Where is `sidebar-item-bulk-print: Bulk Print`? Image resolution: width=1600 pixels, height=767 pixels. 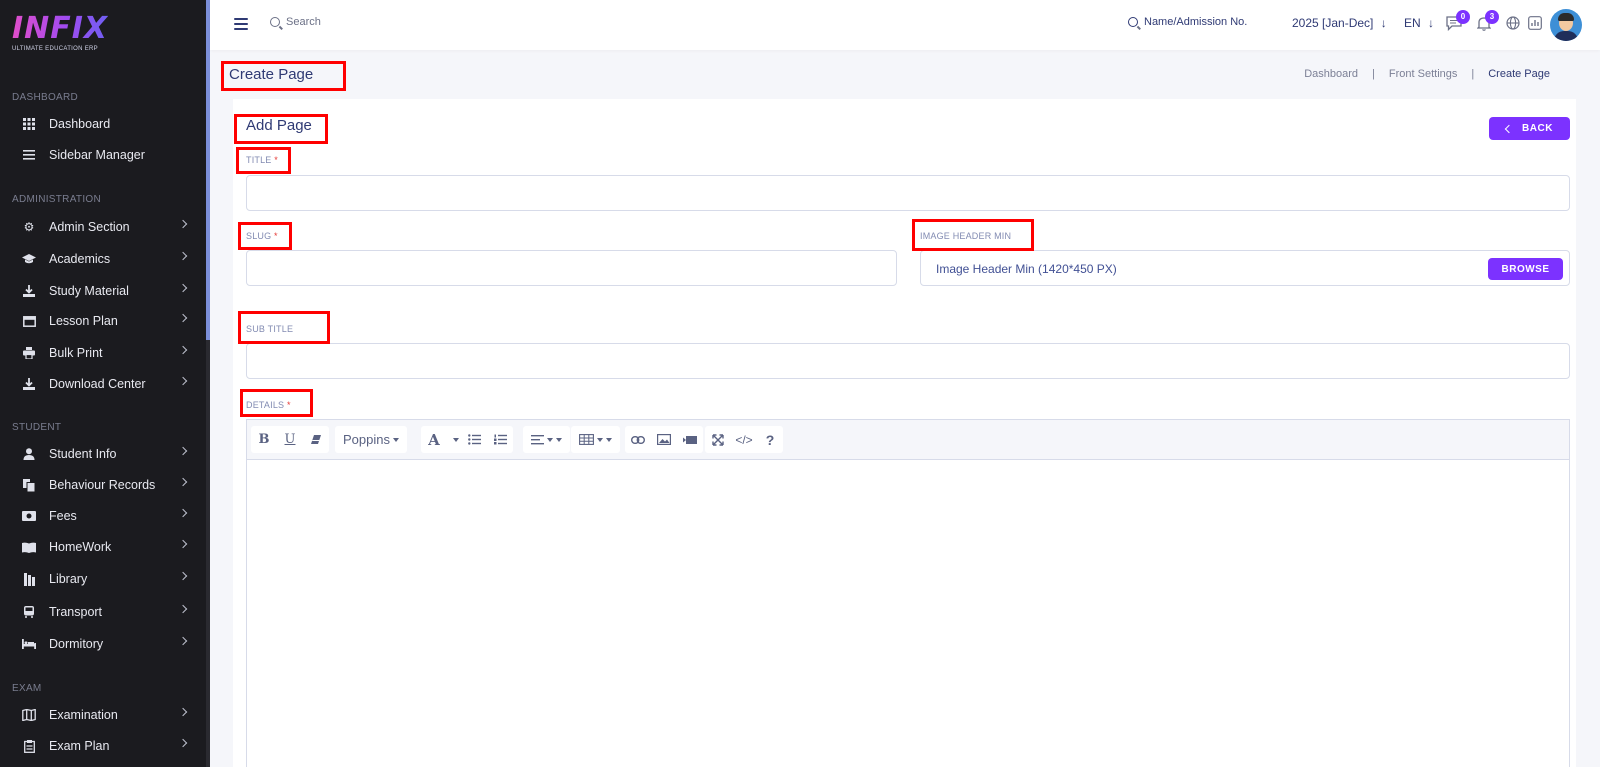 sidebar-item-bulk-print: Bulk Print is located at coordinates (103, 353).